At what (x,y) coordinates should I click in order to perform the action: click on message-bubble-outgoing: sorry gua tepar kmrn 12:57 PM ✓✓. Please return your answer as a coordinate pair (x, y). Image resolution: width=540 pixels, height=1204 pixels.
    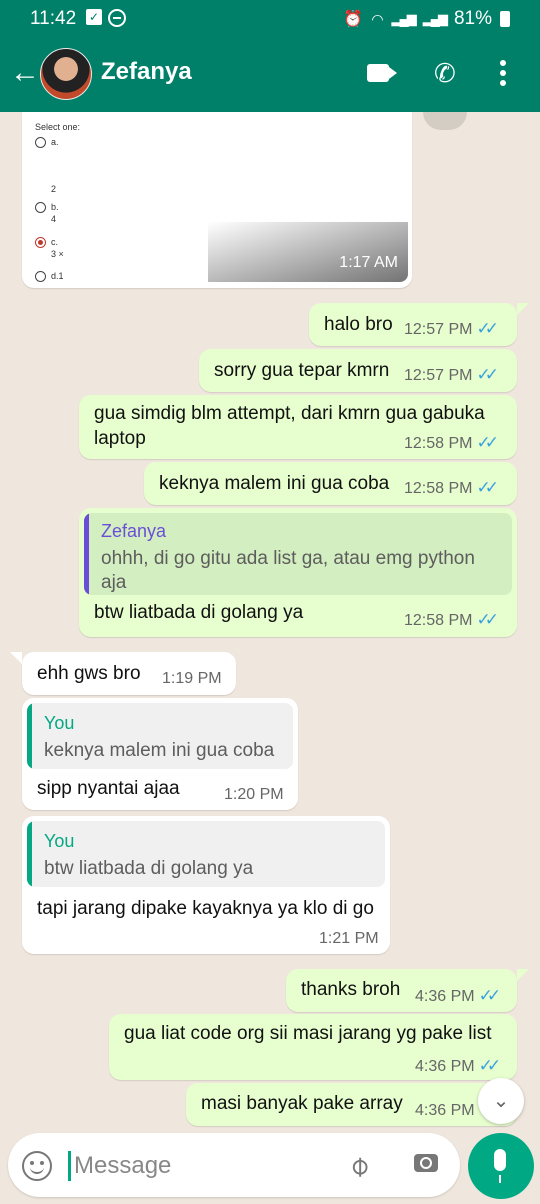
    Looking at the image, I should click on (358, 370).